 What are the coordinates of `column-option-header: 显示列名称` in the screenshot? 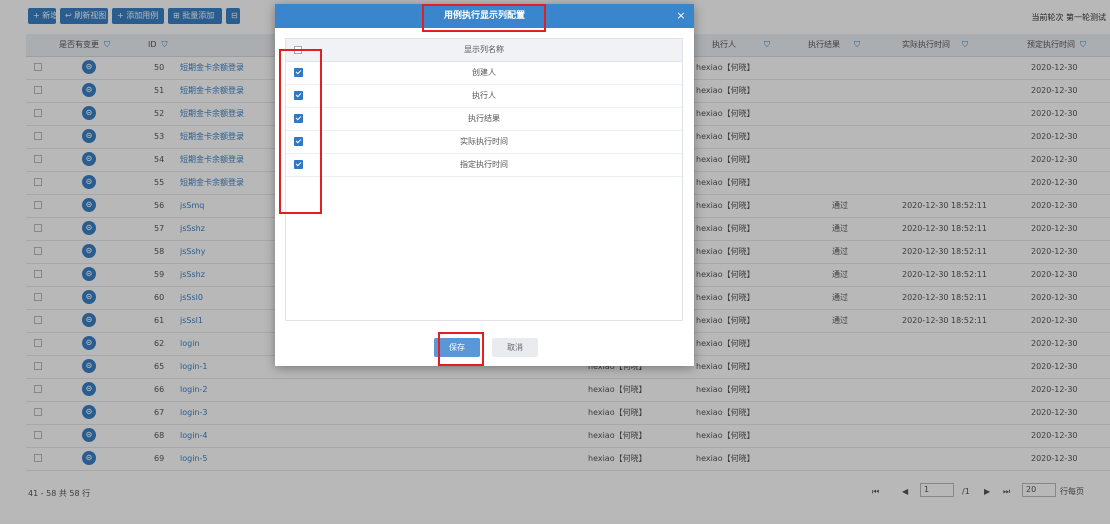 It's located at (484, 50).